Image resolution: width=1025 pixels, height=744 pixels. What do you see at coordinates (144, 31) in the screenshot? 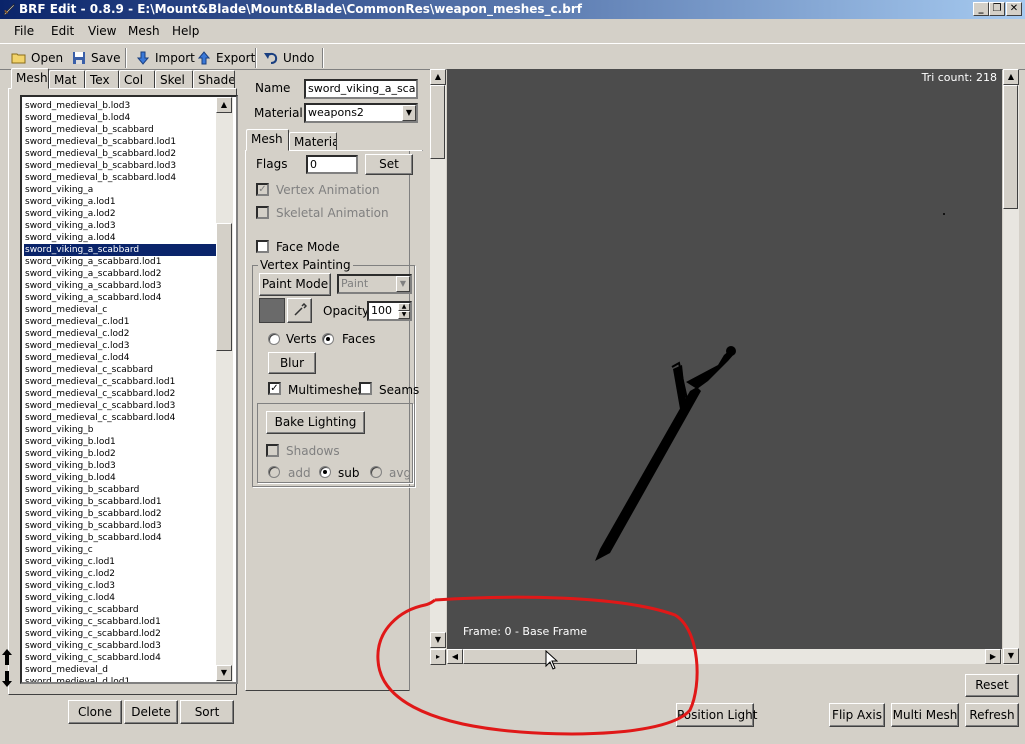
I see `menu-mesh: Mesh` at bounding box center [144, 31].